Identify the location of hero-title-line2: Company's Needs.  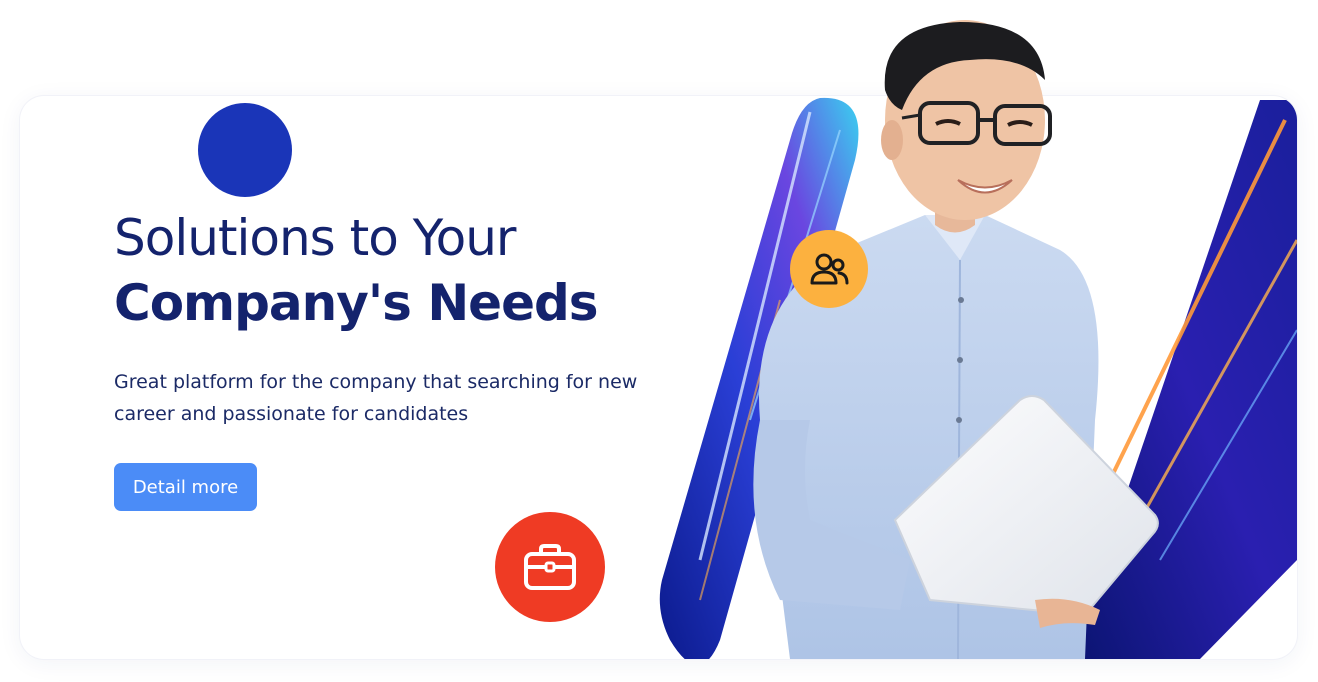
(356, 303).